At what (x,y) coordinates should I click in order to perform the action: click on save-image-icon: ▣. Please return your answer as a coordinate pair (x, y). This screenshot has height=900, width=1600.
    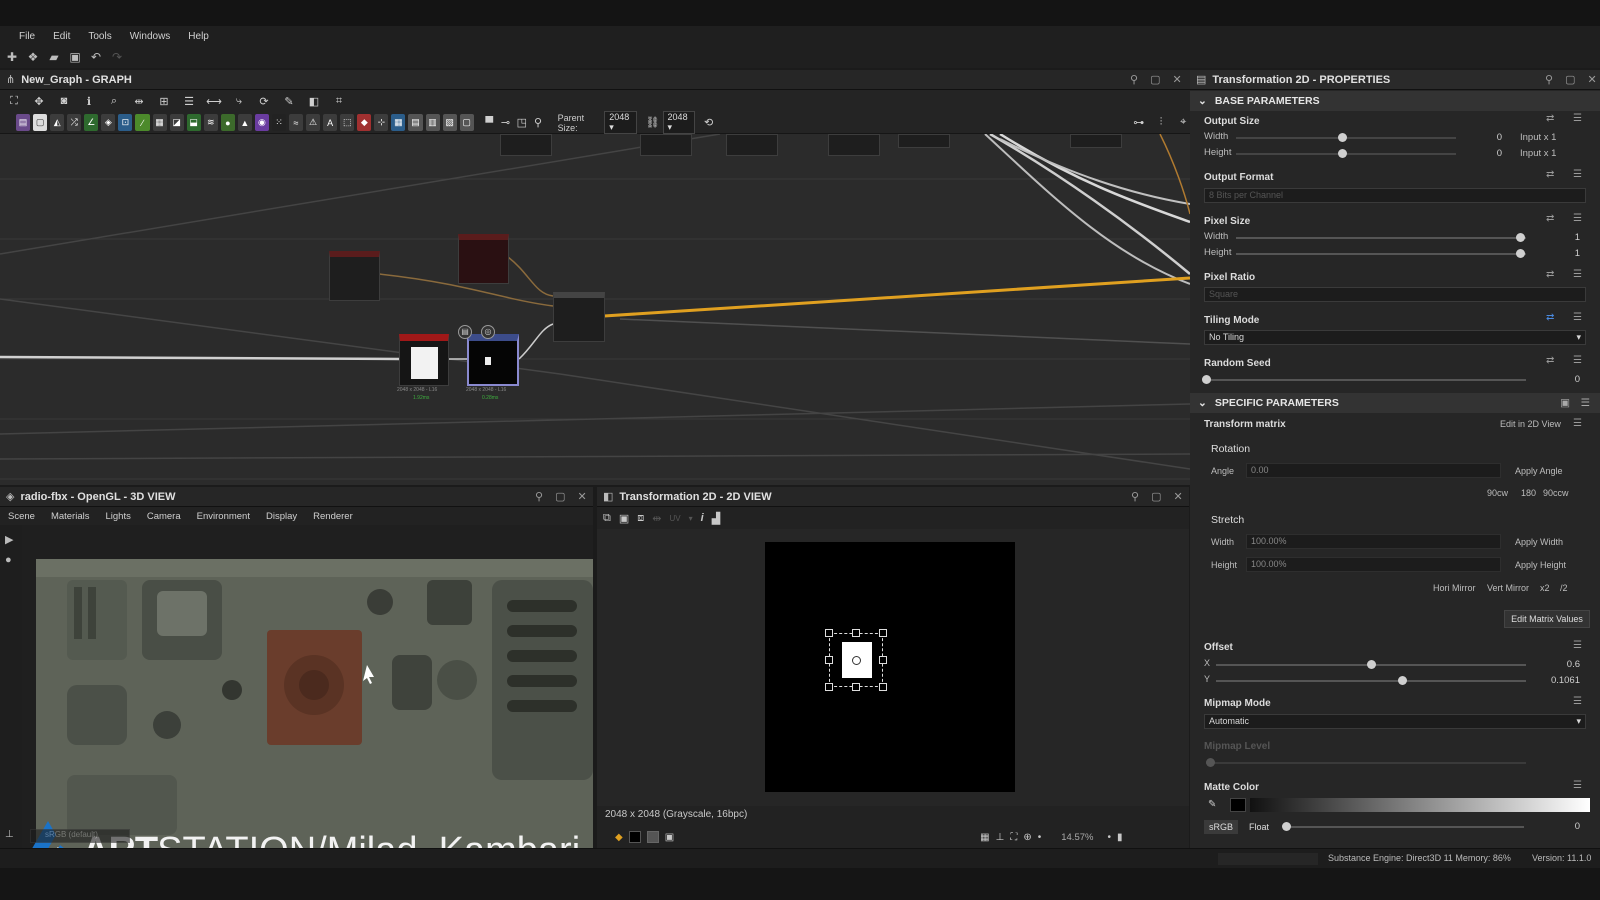
    Looking at the image, I should click on (624, 518).